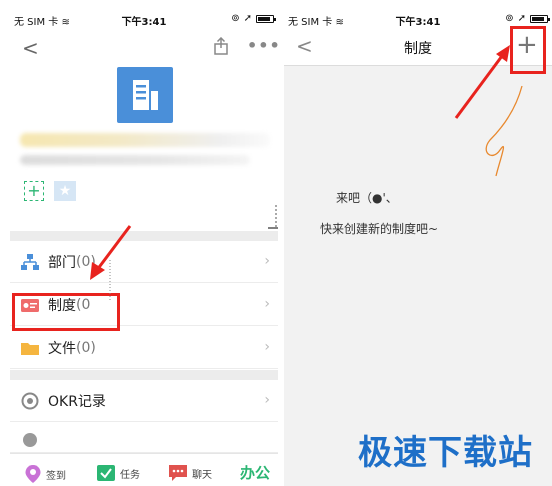 This screenshot has width=552, height=486. What do you see at coordinates (144, 348) in the screenshot?
I see `menu-item-files: 文件 (0) ›` at bounding box center [144, 348].